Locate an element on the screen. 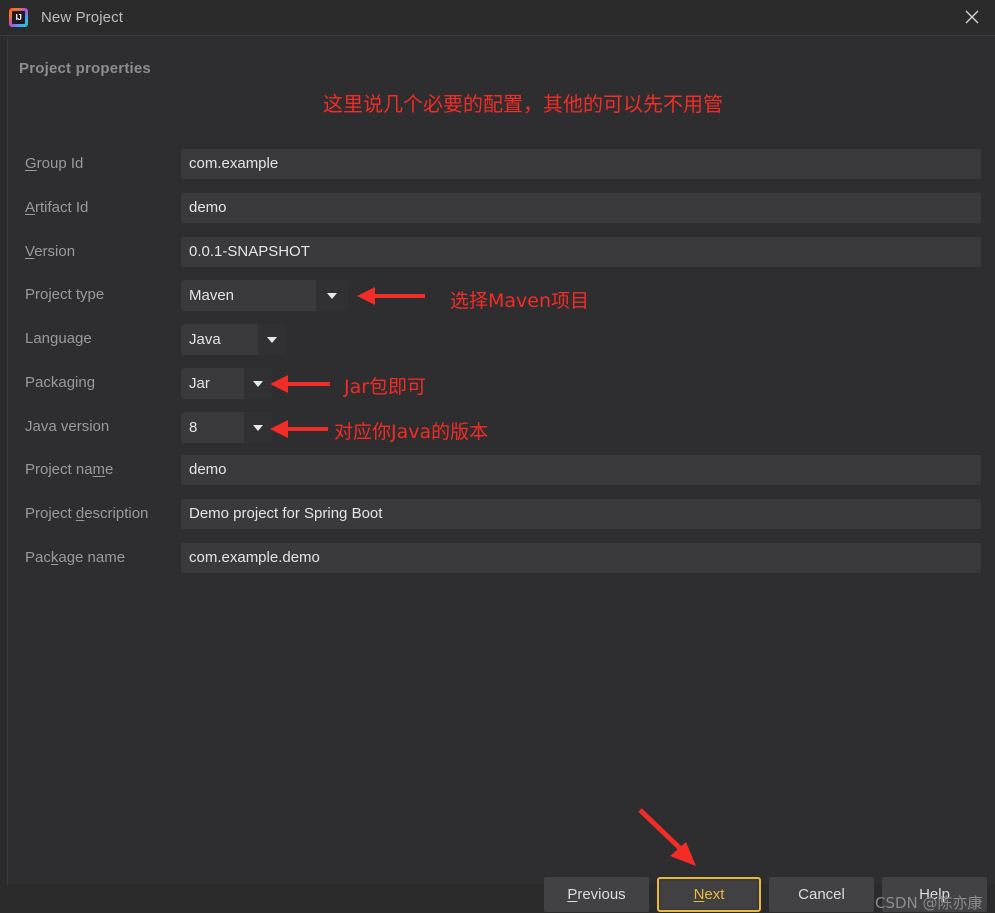 The width and height of the screenshot is (995, 913). text-input: 0.0.1-SNAPSHOT is located at coordinates (581, 252).